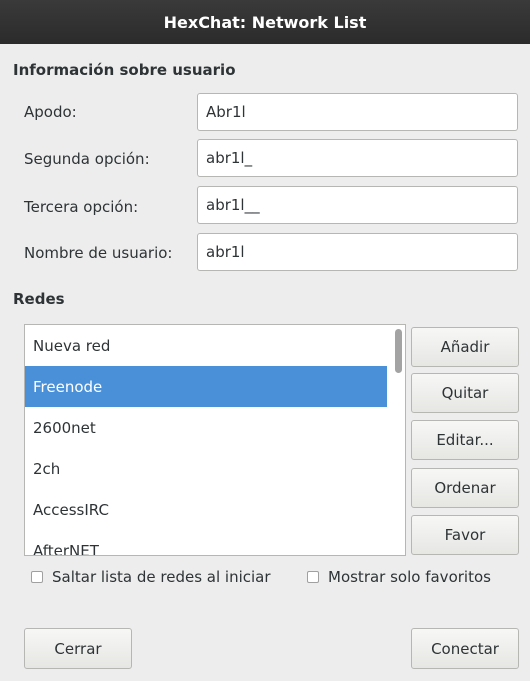 Image resolution: width=530 pixels, height=681 pixels. I want to click on favor-network-button: Favor, so click(465, 535).